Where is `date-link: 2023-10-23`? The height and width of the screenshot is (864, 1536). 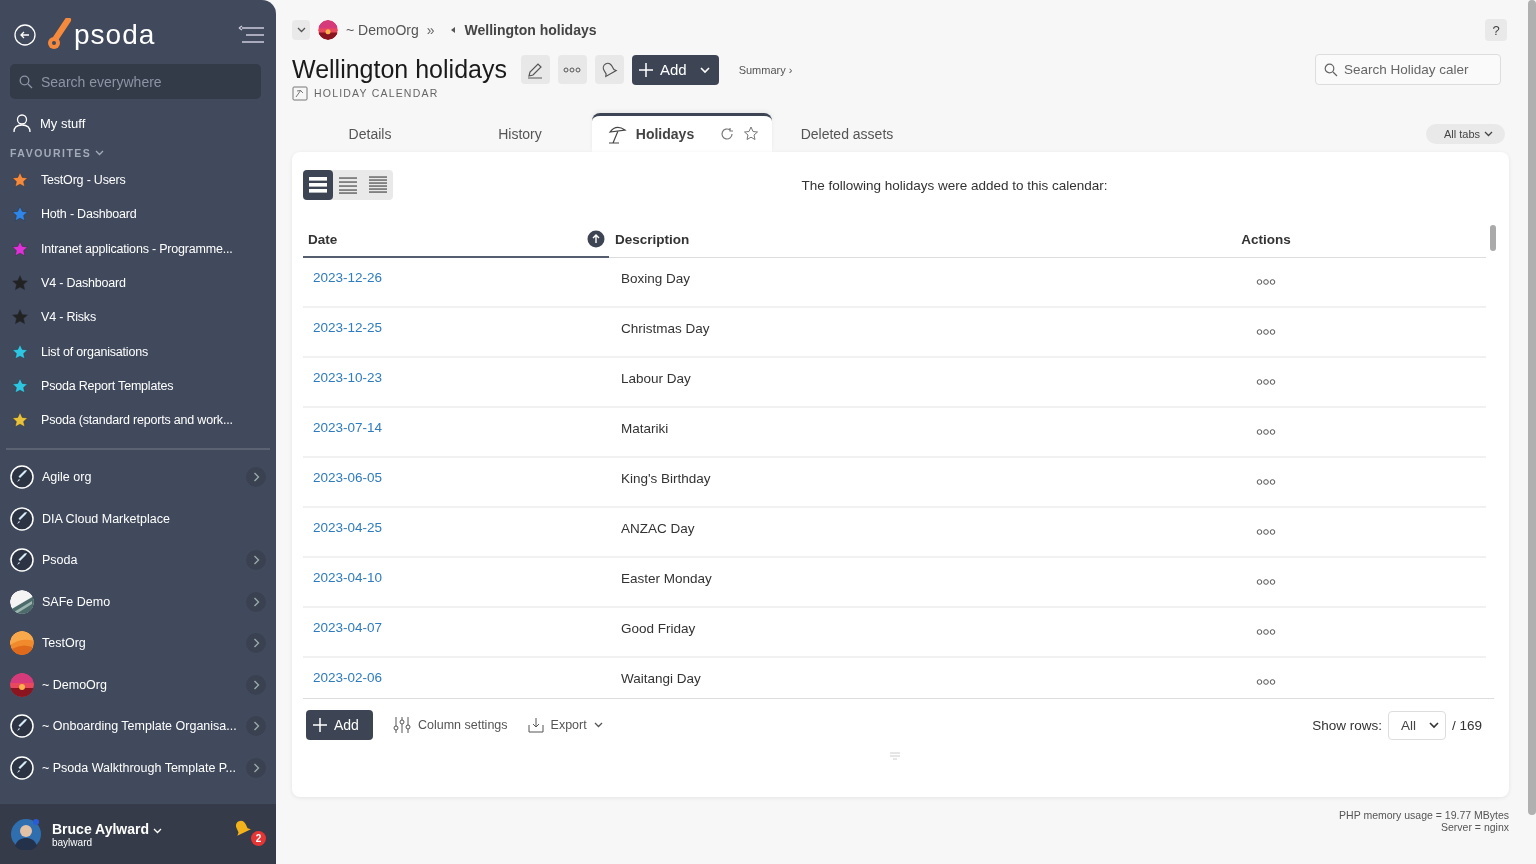 date-link: 2023-10-23 is located at coordinates (348, 377).